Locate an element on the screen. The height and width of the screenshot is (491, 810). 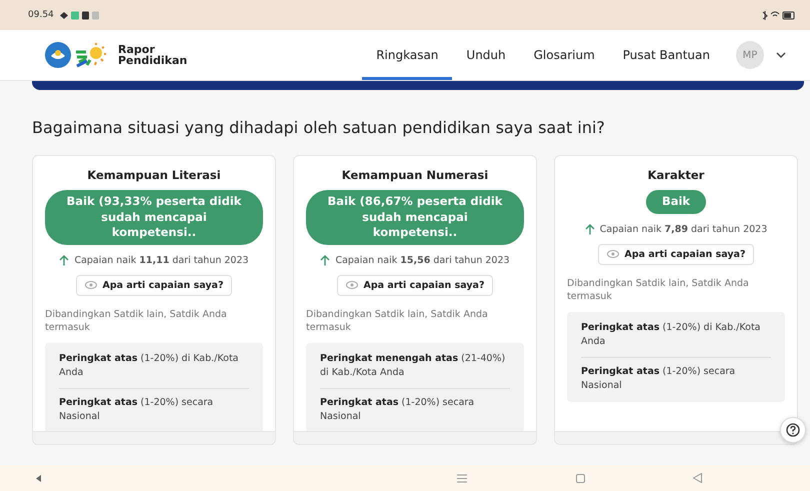
notification-icons is located at coordinates (80, 15).